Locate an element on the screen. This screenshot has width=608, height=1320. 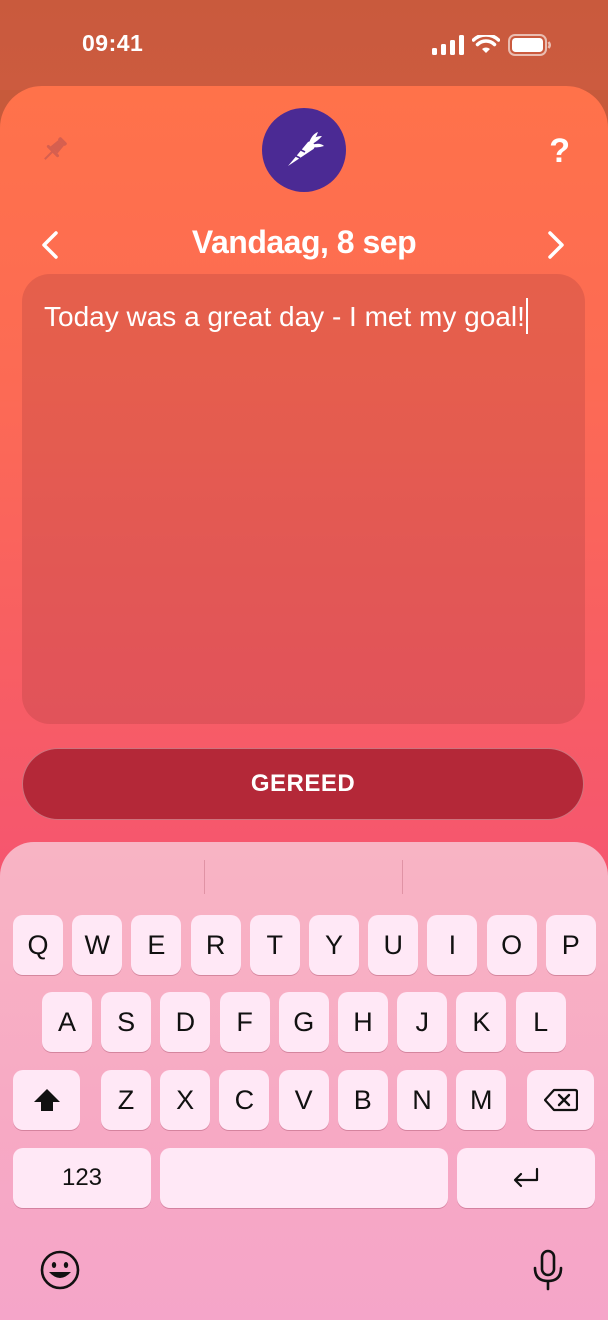
date-navigation: Vandaag, 8 sep is located at coordinates (304, 245).